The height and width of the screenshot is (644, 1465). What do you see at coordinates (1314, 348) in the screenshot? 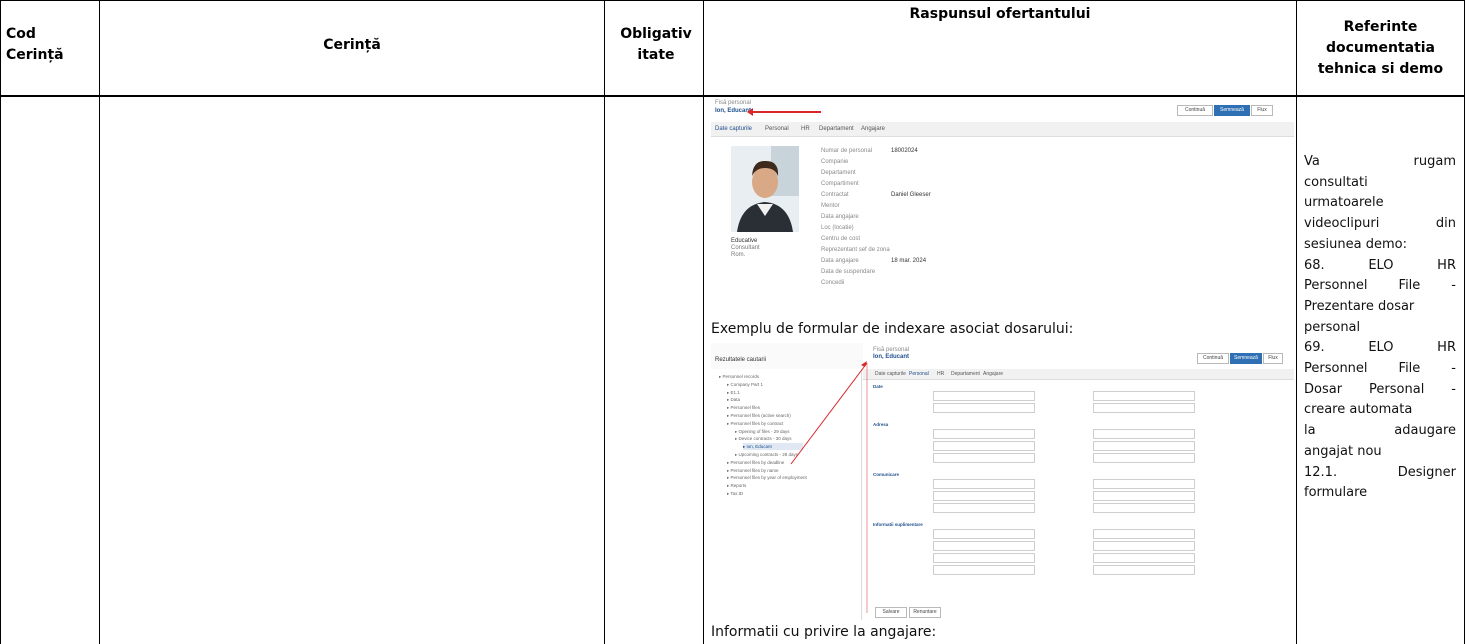
I see `reference-word: 69.` at bounding box center [1314, 348].